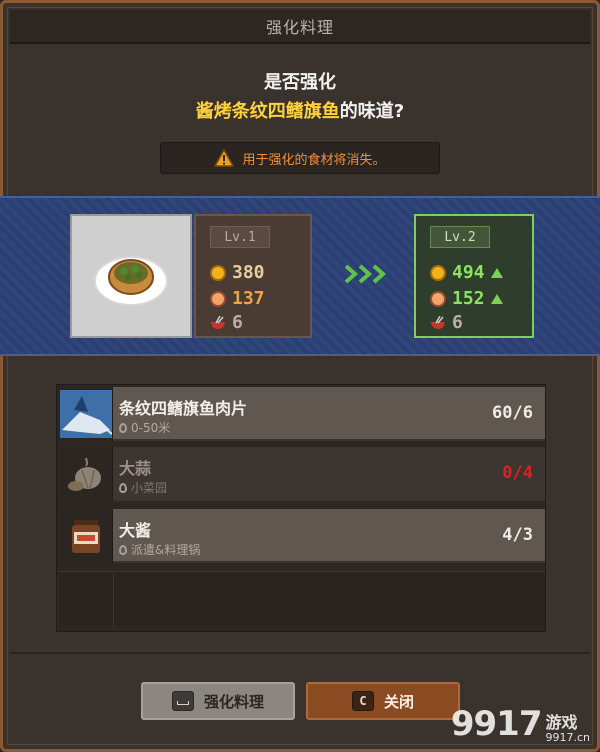 Image resolution: width=600 pixels, height=752 pixels. What do you see at coordinates (233, 701) in the screenshot?
I see `upgrade-dish-label: 强化料理` at bounding box center [233, 701].